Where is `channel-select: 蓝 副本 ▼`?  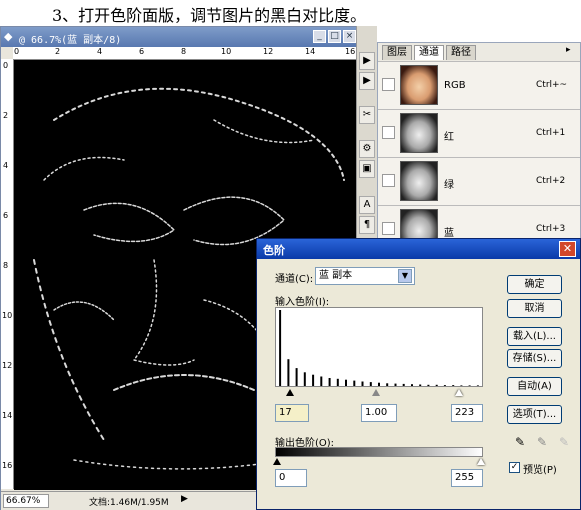
channel-select: 蓝 副本 ▼ is located at coordinates (365, 276).